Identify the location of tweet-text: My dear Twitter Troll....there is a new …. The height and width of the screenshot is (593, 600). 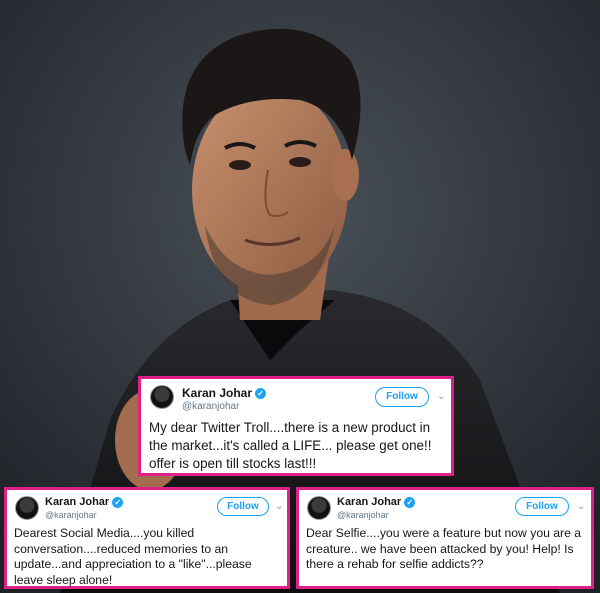
(290, 445).